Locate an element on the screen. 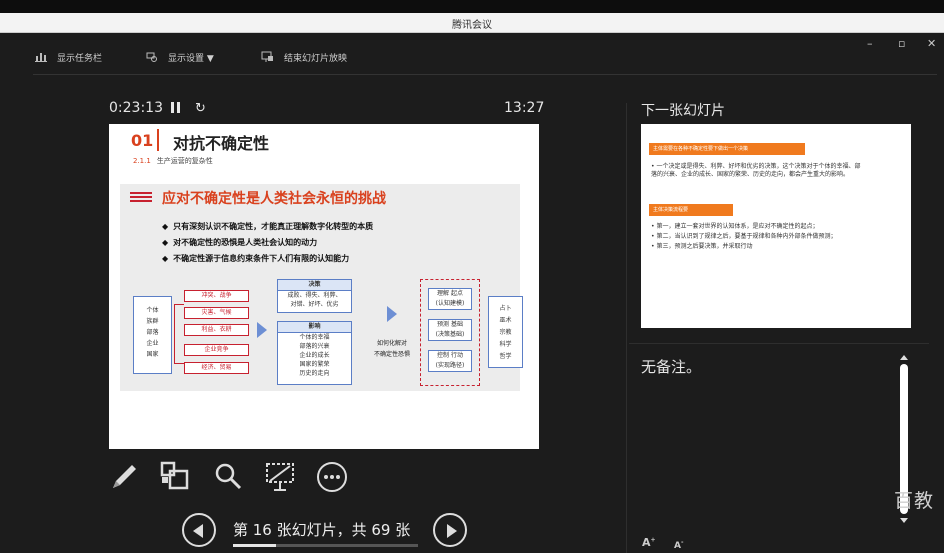 This screenshot has height=553, width=944. current-time: 13:27 is located at coordinates (524, 108).